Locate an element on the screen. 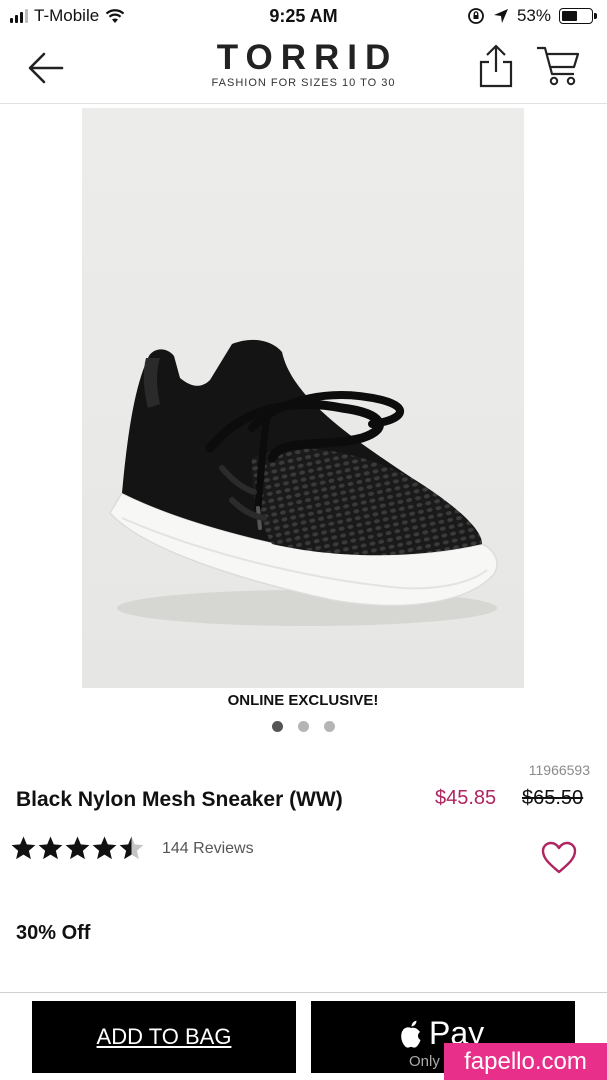 The image size is (607, 1080). heart-icon is located at coordinates (559, 857).